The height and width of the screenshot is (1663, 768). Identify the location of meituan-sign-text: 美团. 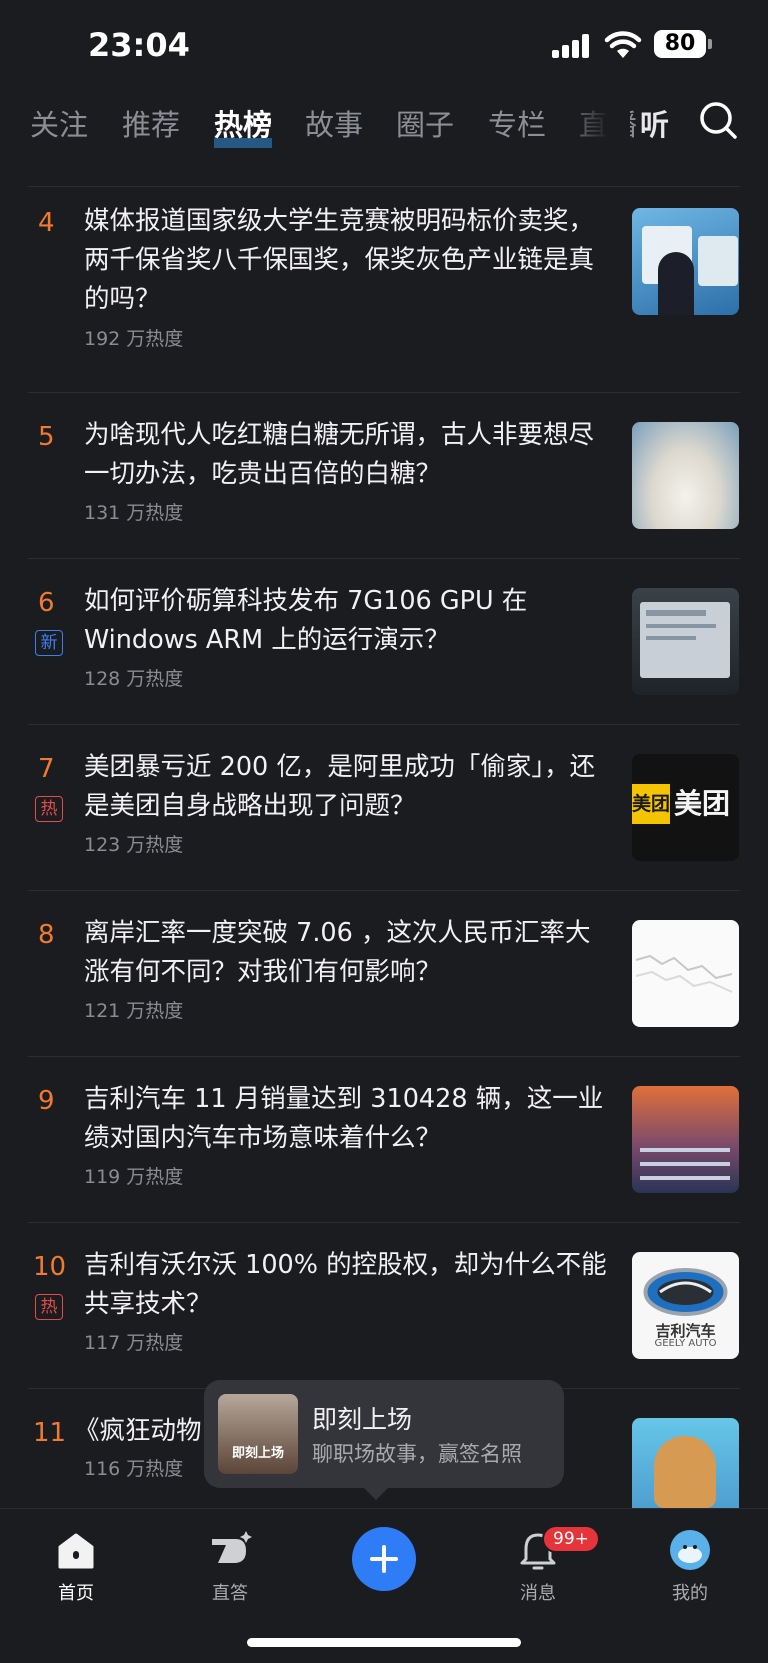
(702, 803).